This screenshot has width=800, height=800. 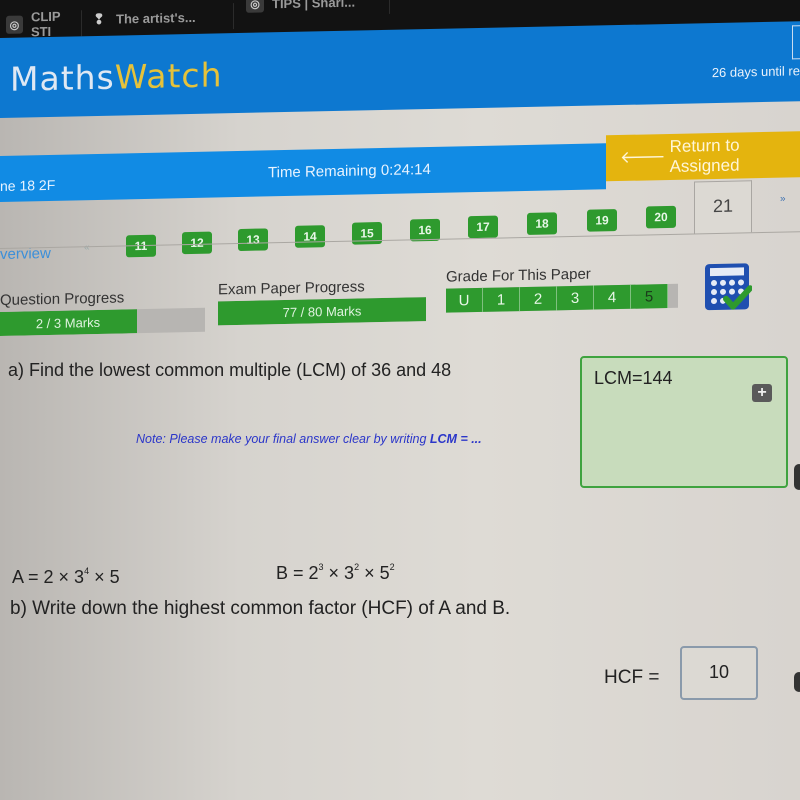 I want to click on question-button-18: 18, so click(x=542, y=223).